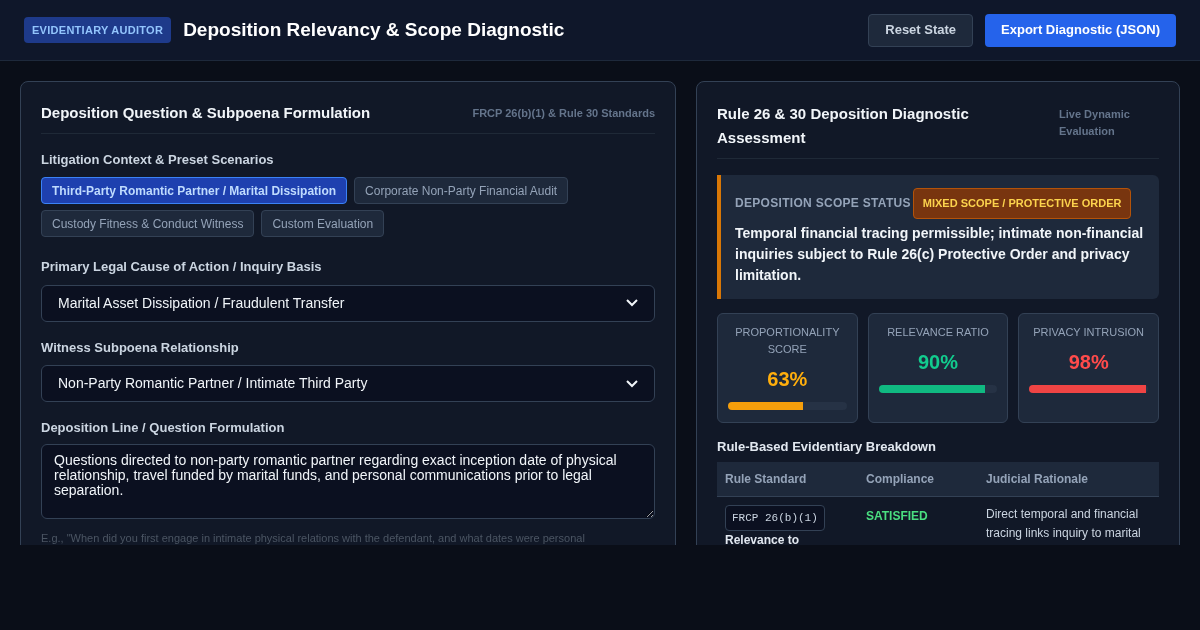  What do you see at coordinates (98, 30) in the screenshot?
I see `app-badge: EVIDENTIARY AUDITOR` at bounding box center [98, 30].